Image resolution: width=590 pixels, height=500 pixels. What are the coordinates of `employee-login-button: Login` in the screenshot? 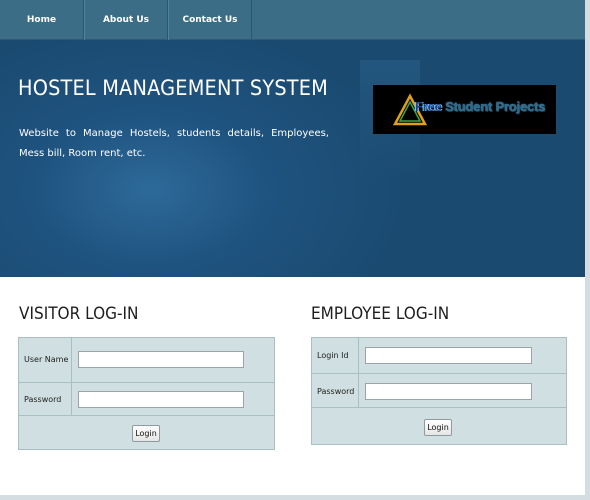 It's located at (438, 427).